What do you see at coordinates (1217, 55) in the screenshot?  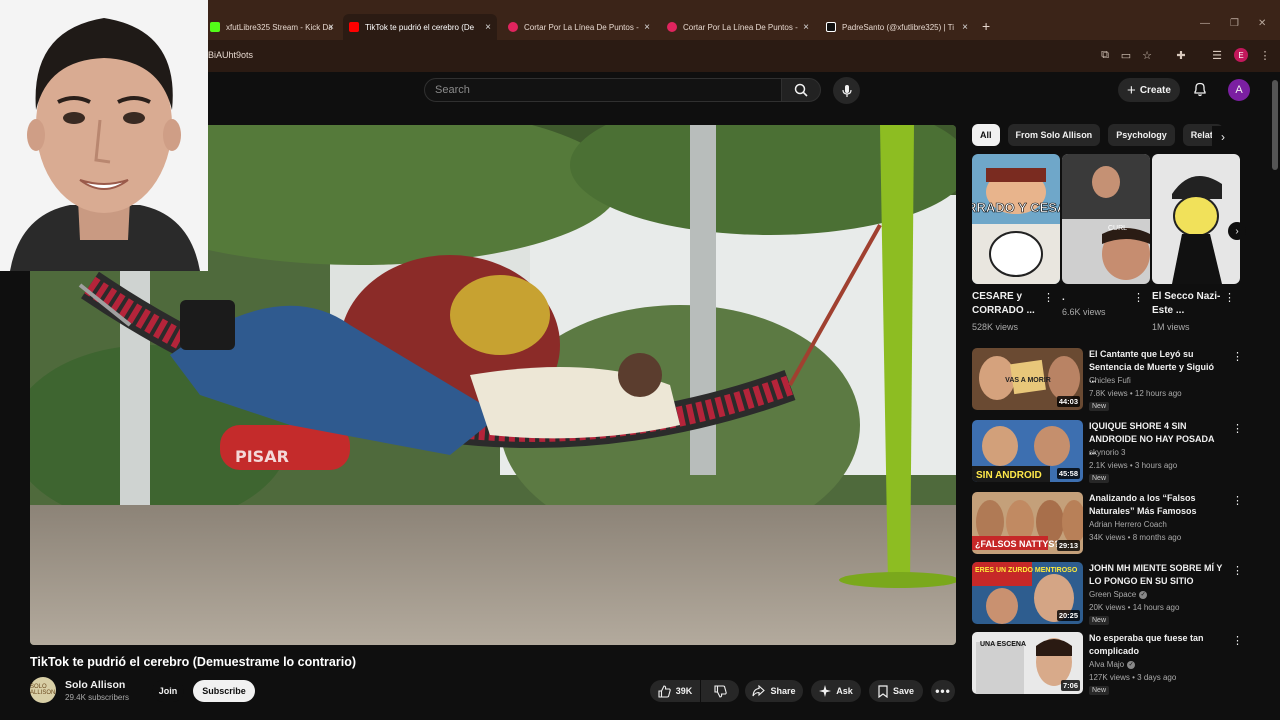 I see `reading-list-icon: ☰` at bounding box center [1217, 55].